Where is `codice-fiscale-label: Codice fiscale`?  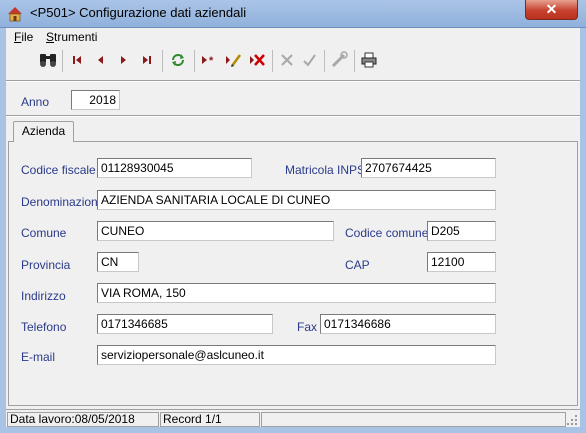 codice-fiscale-label: Codice fiscale is located at coordinates (58, 170).